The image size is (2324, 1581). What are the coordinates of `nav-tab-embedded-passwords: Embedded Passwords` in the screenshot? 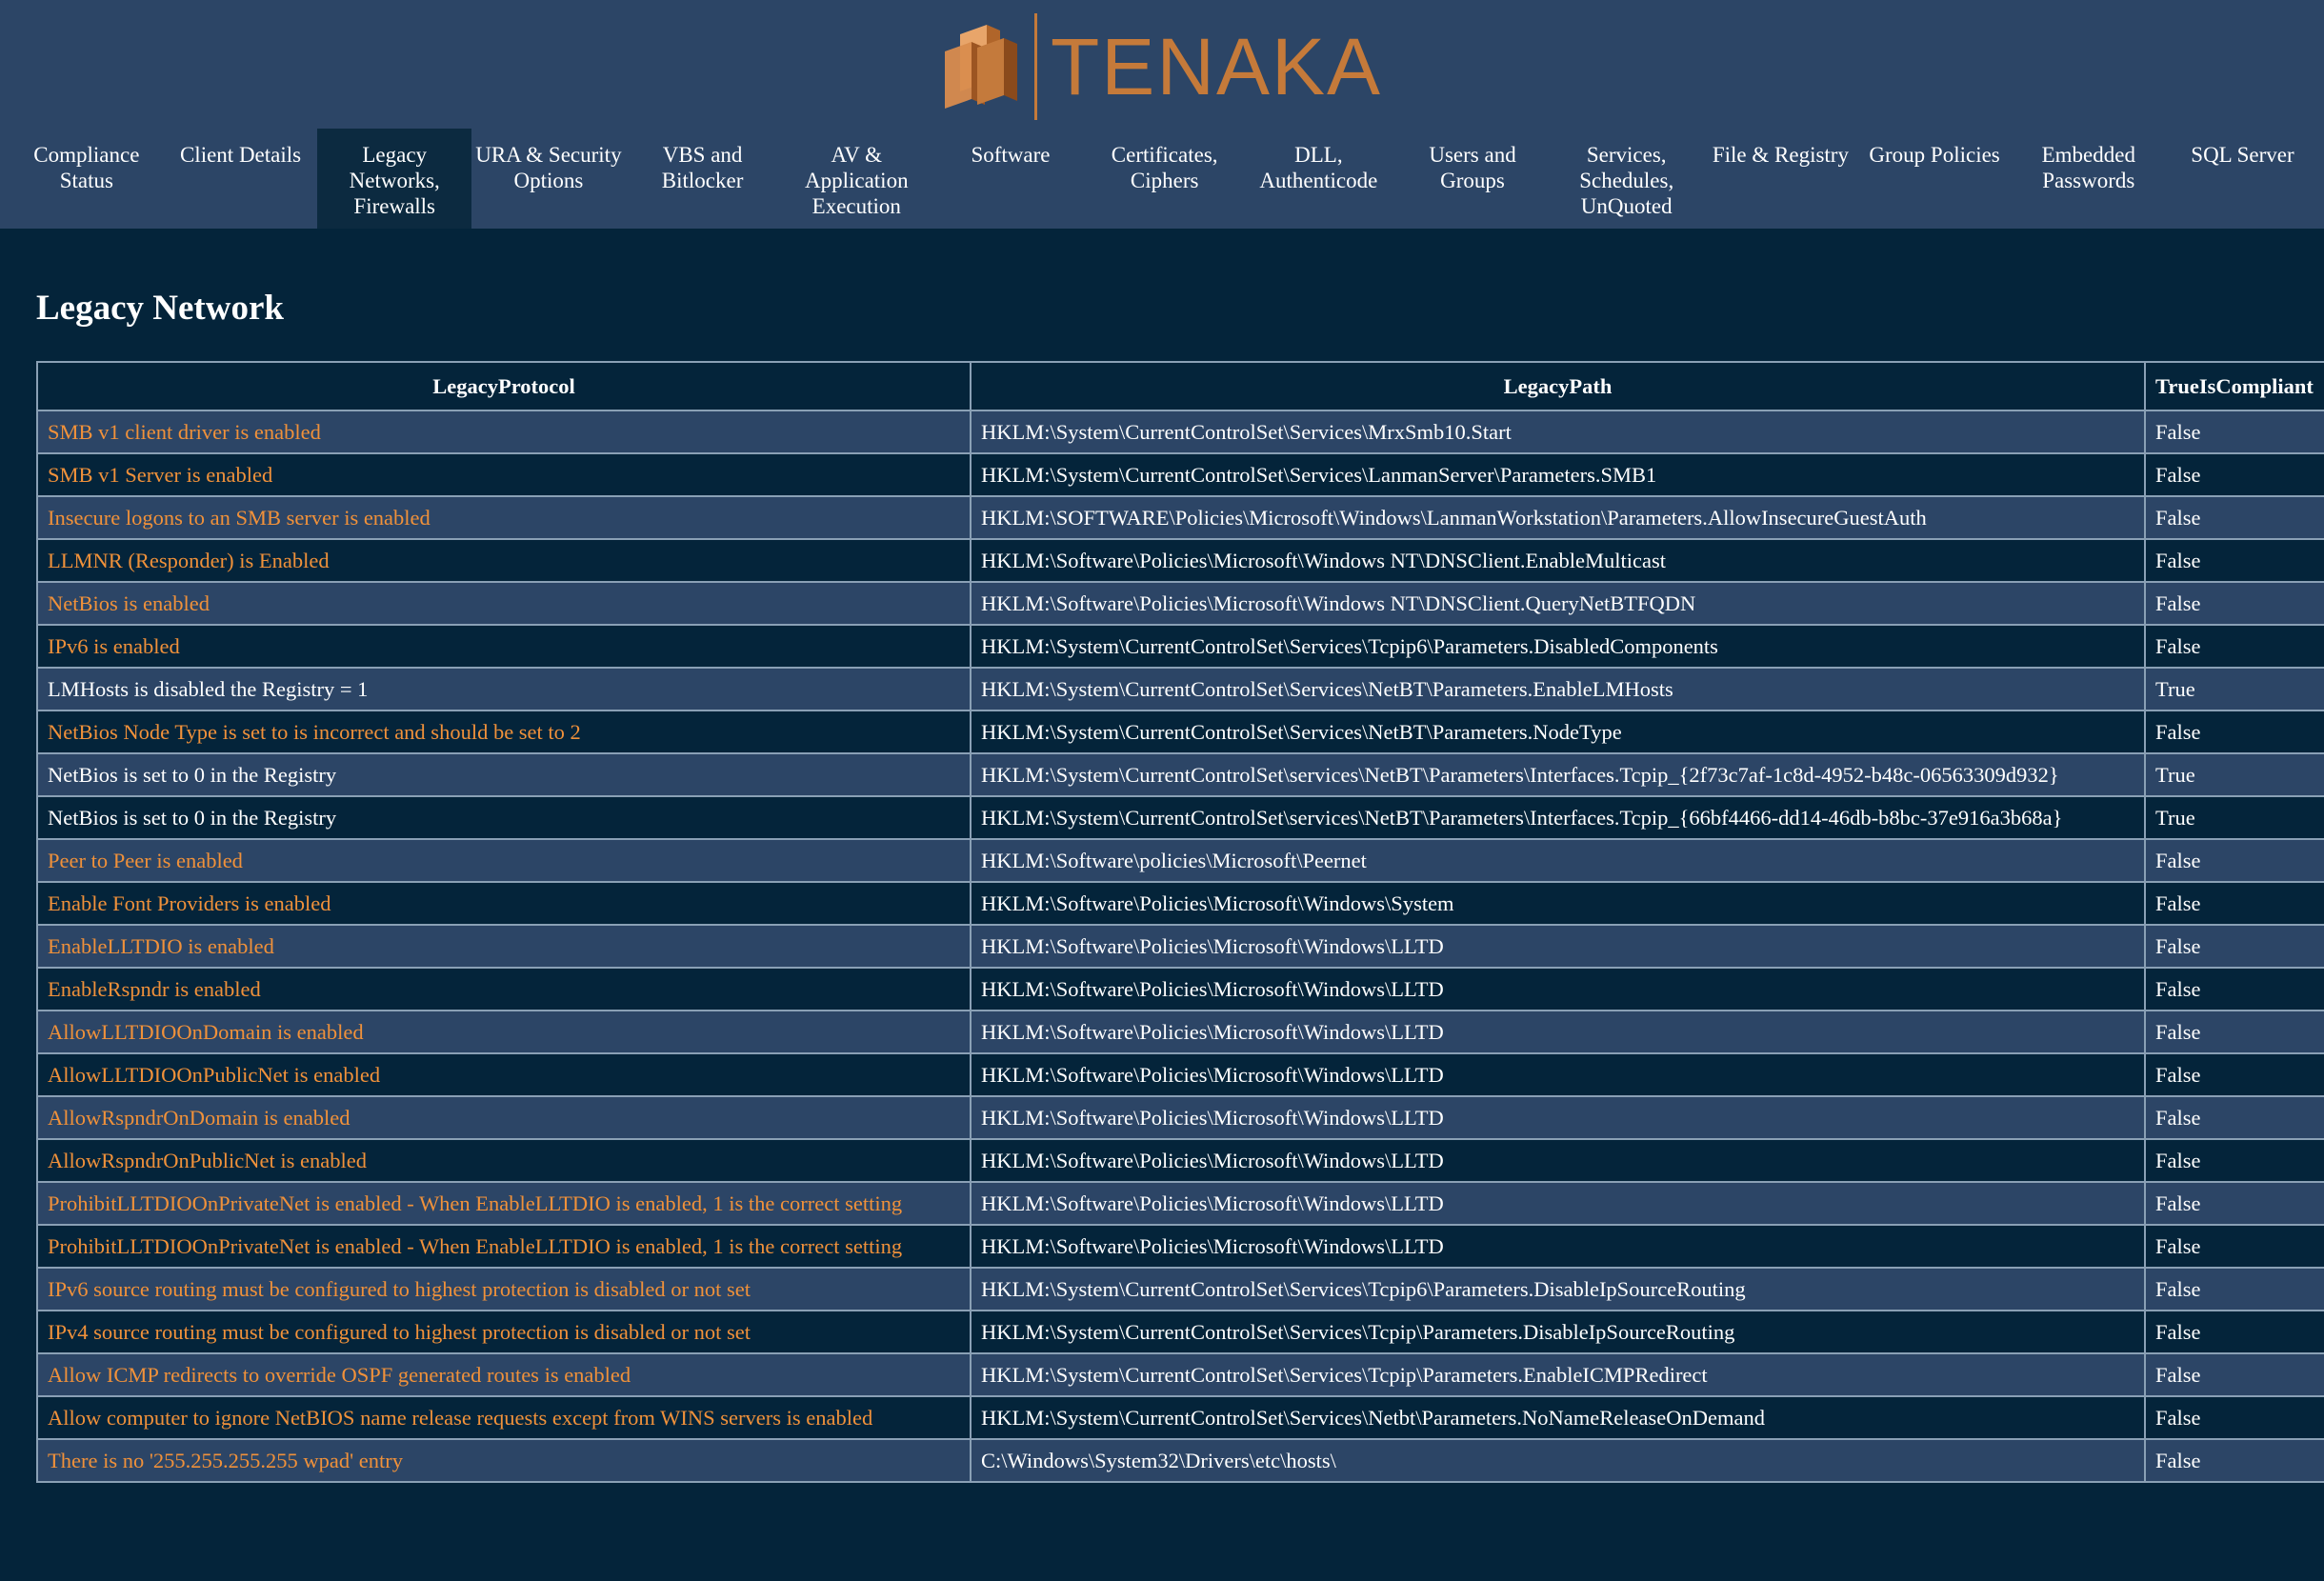 It's located at (2089, 179).